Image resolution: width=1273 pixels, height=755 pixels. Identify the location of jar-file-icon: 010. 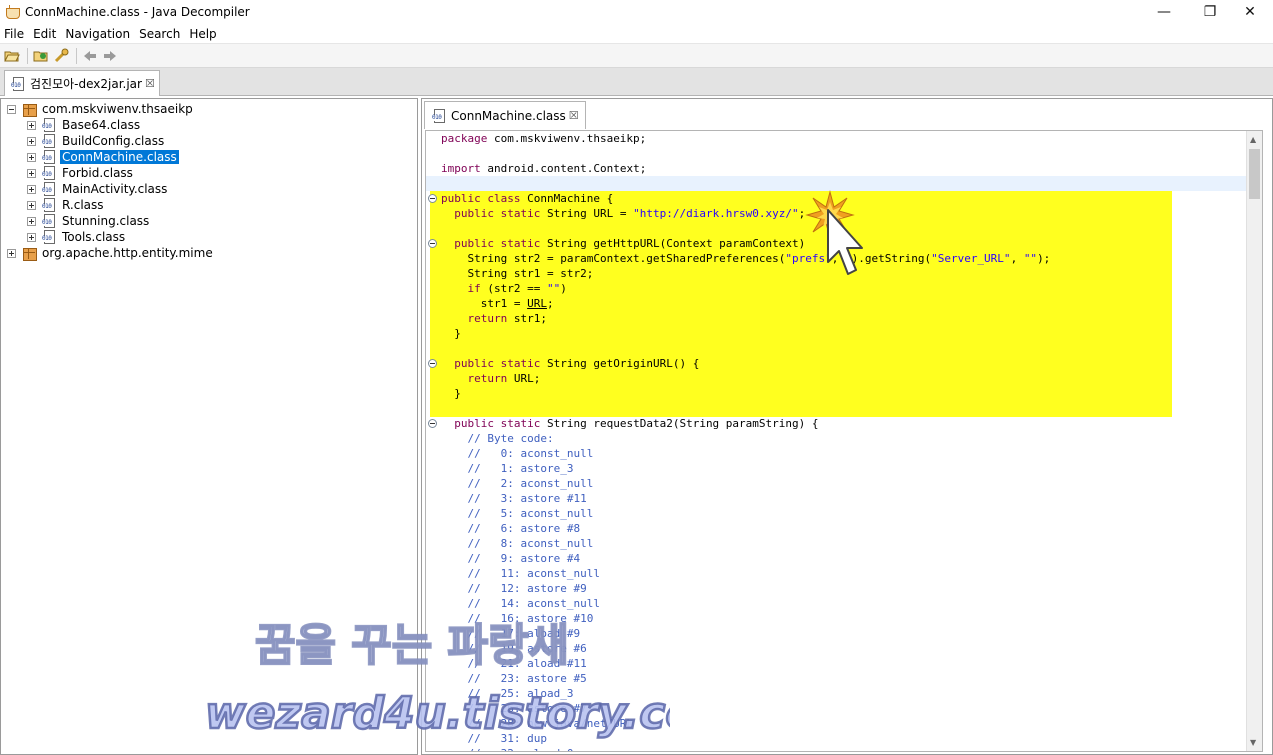
(18, 83).